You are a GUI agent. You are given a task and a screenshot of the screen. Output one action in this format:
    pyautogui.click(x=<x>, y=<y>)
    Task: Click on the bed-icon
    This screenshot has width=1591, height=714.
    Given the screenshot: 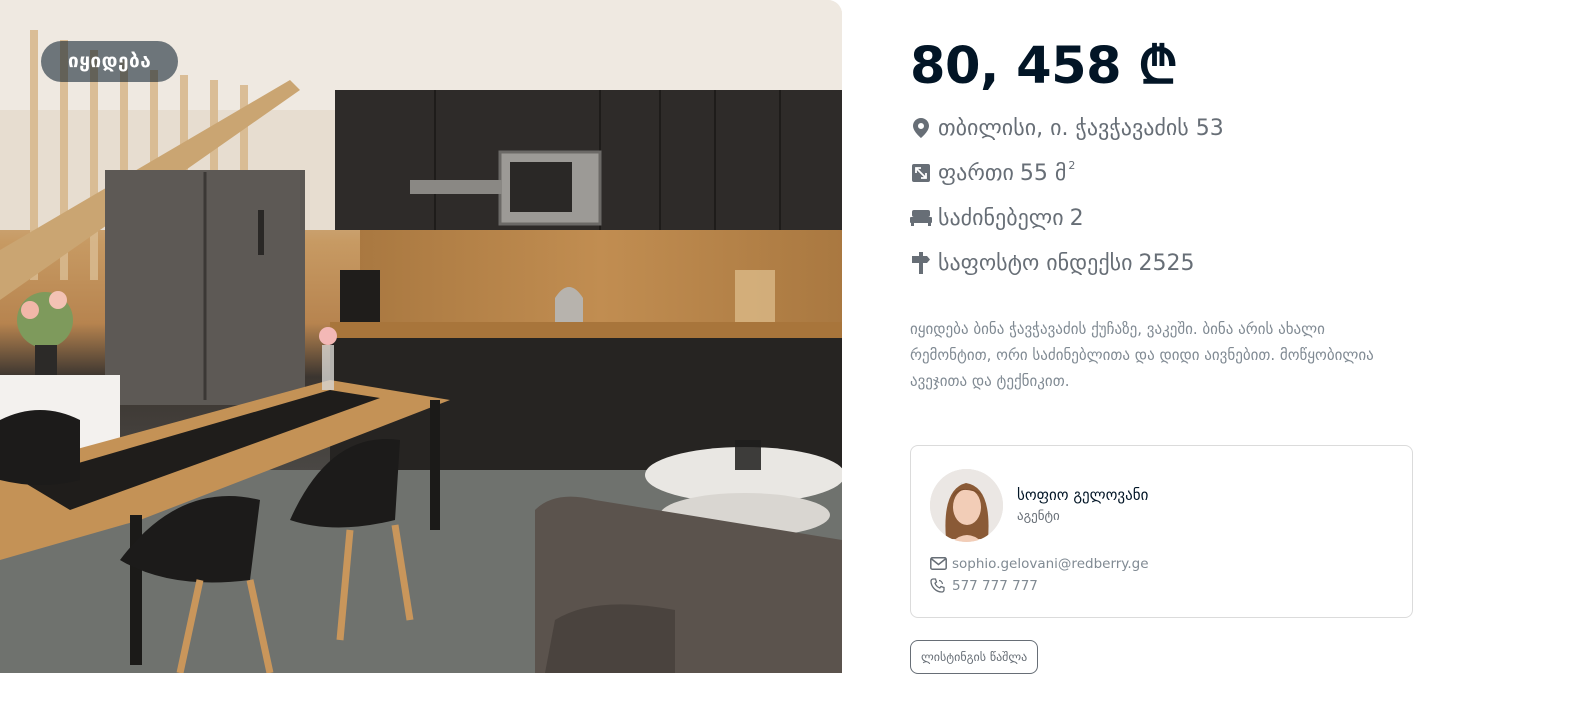 What is the action you would take?
    pyautogui.click(x=921, y=218)
    